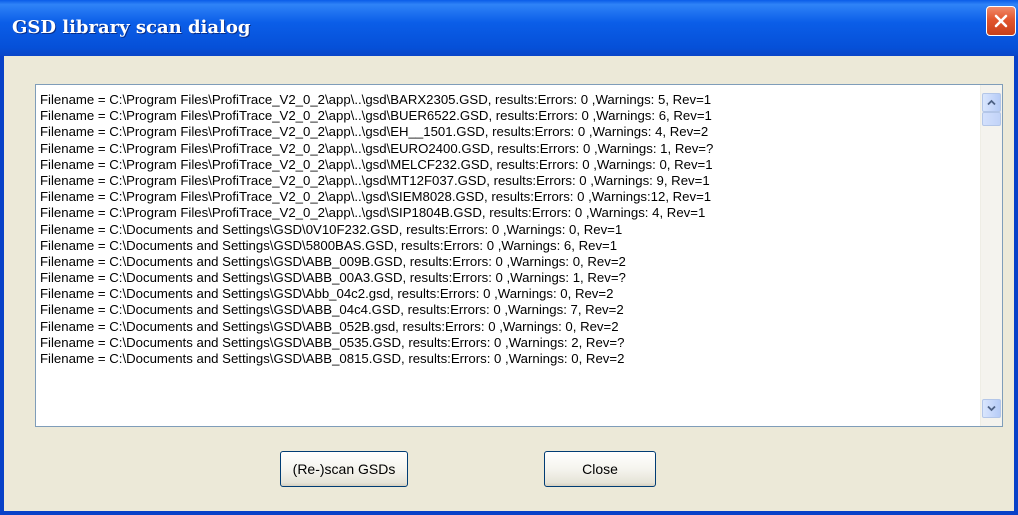  I want to click on window-close-button, so click(1001, 21).